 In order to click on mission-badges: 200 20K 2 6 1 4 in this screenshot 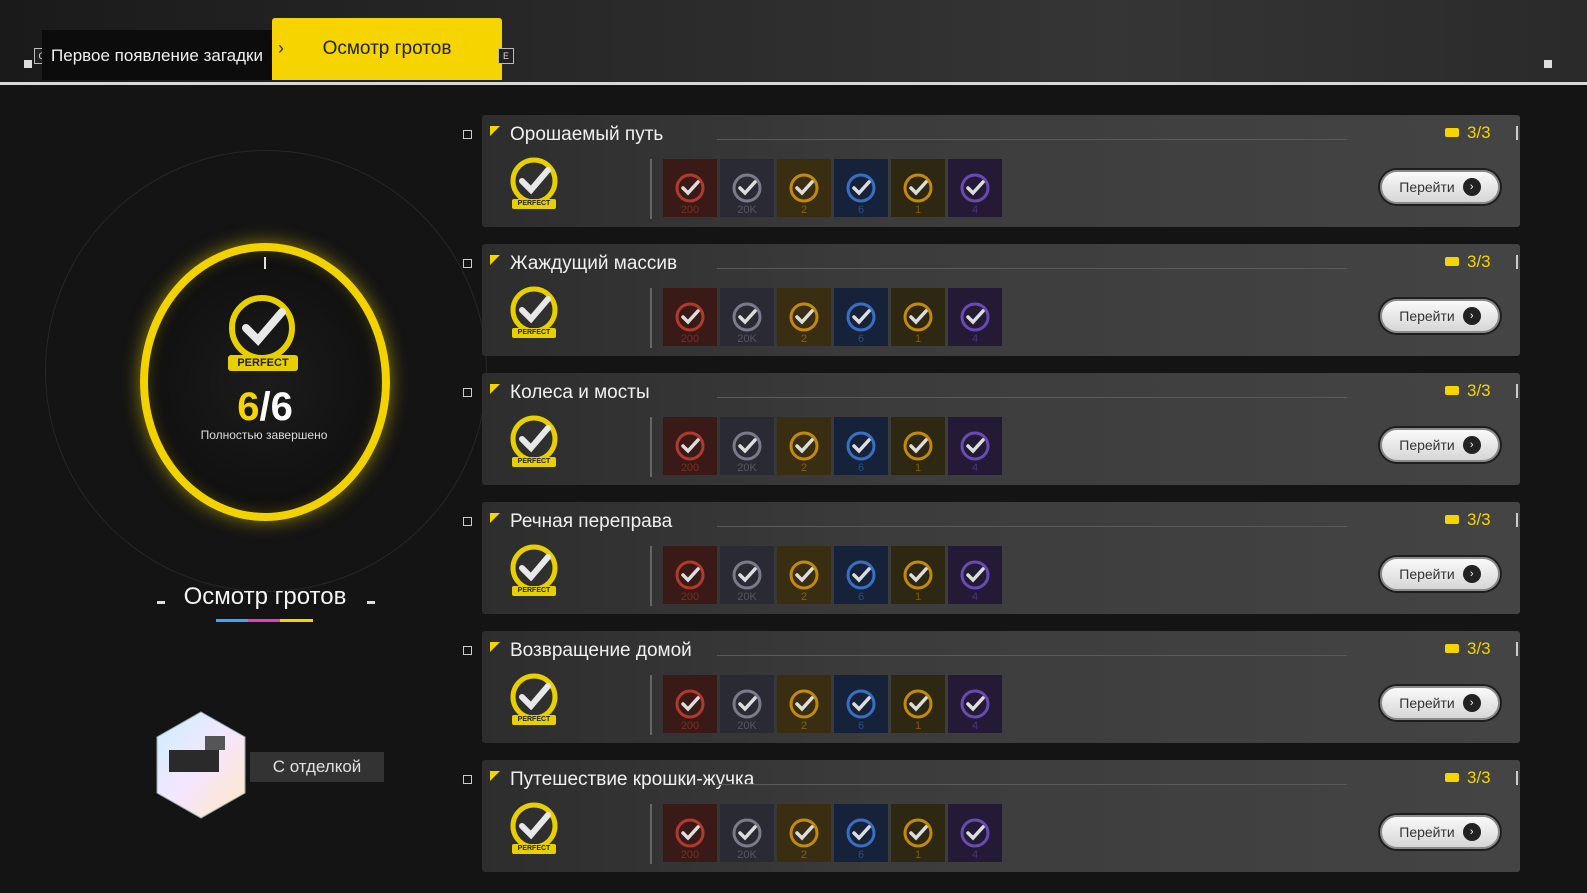, I will do `click(832, 704)`.